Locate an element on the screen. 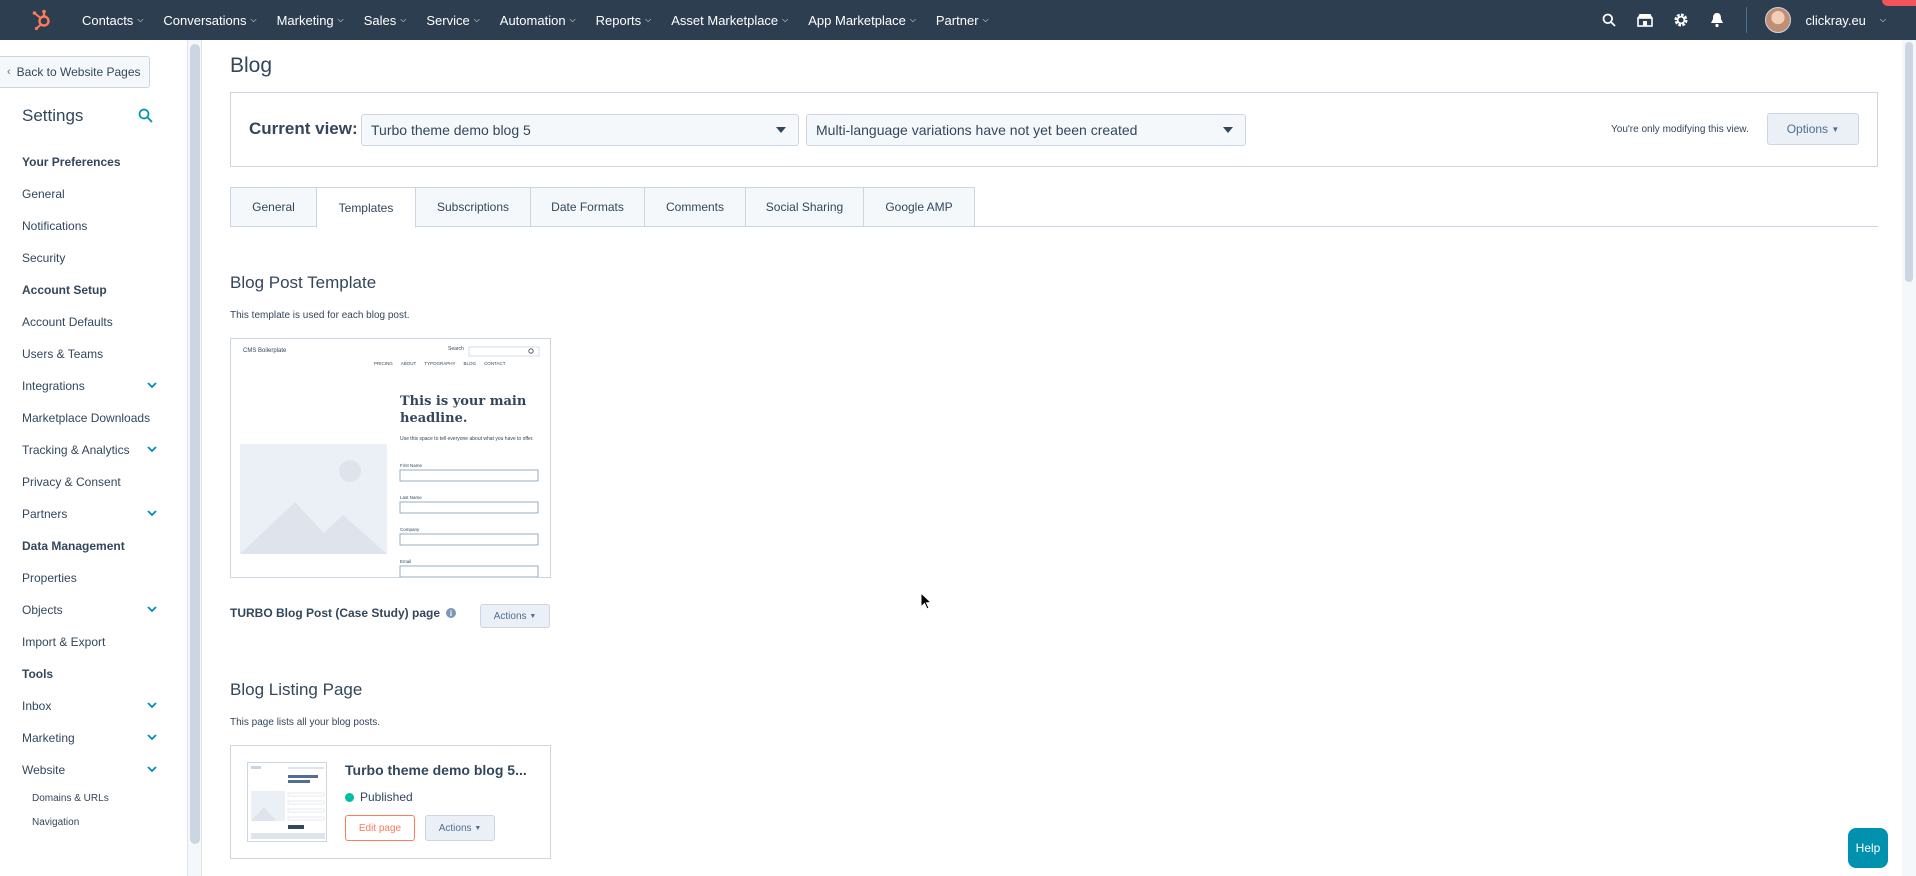 The image size is (1916, 876). nav-contacts: Contacts ⌵ is located at coordinates (112, 20).